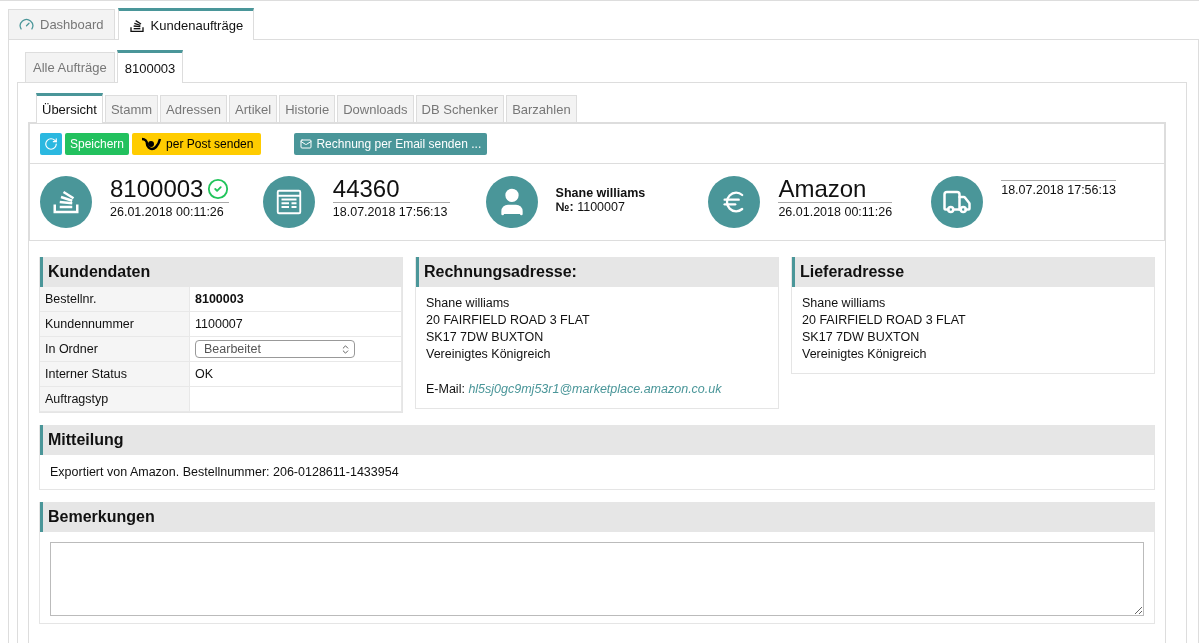 This screenshot has width=1199, height=643. Describe the element at coordinates (957, 202) in the screenshot. I see `truck-icon` at that location.